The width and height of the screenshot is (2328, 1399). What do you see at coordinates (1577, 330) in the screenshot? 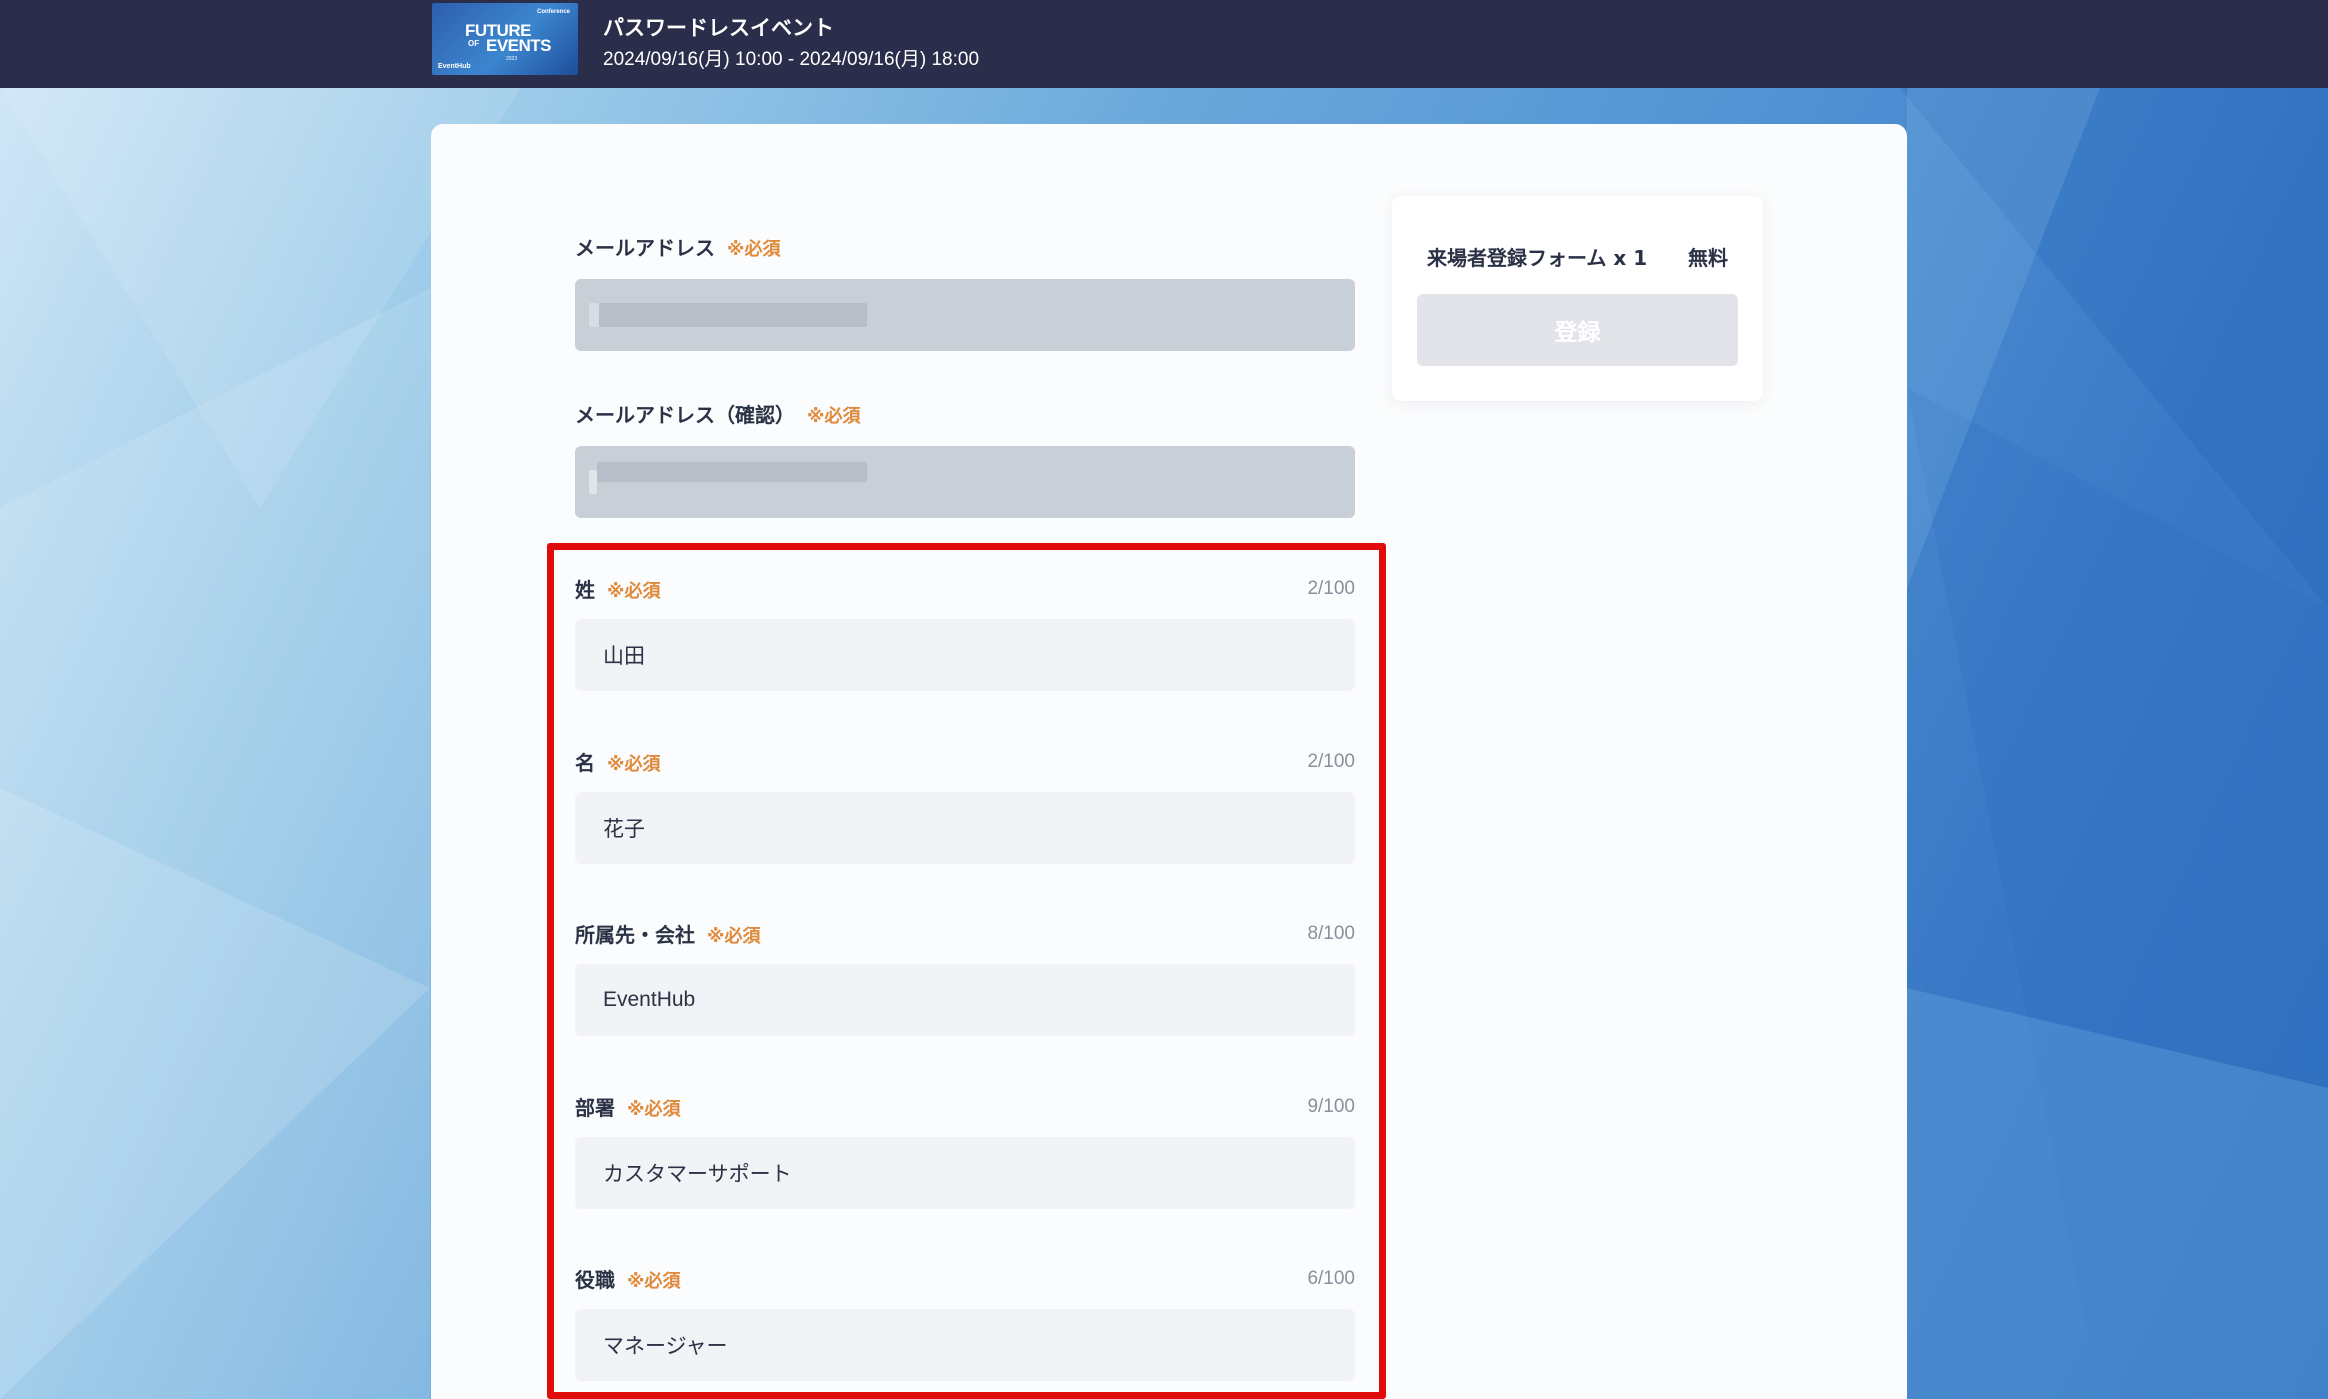
I see `register-button: 登録` at bounding box center [1577, 330].